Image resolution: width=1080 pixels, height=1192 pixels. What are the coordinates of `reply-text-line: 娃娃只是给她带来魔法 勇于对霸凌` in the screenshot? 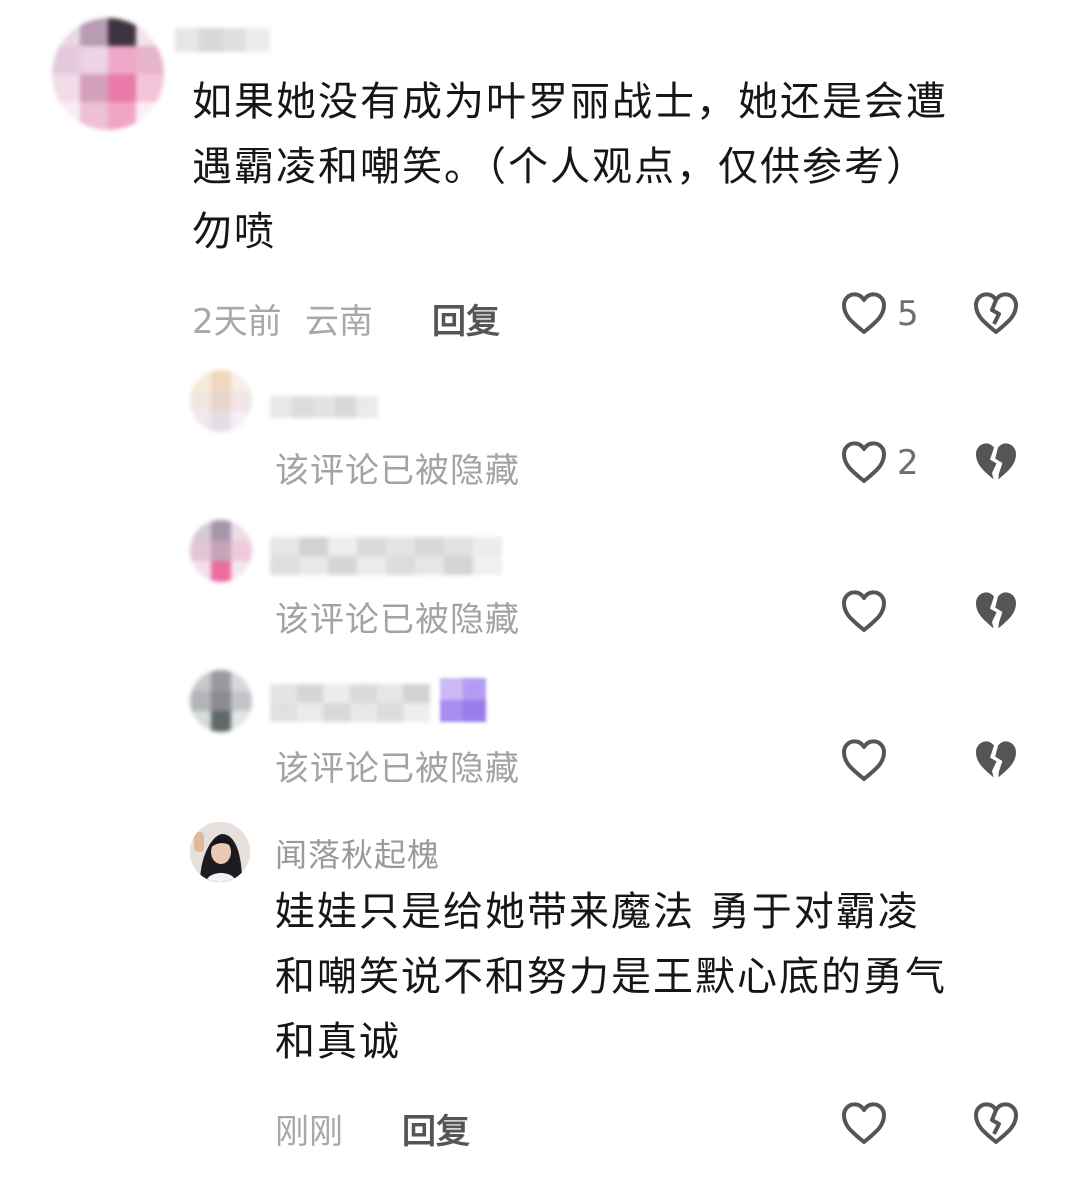 It's located at (597, 912).